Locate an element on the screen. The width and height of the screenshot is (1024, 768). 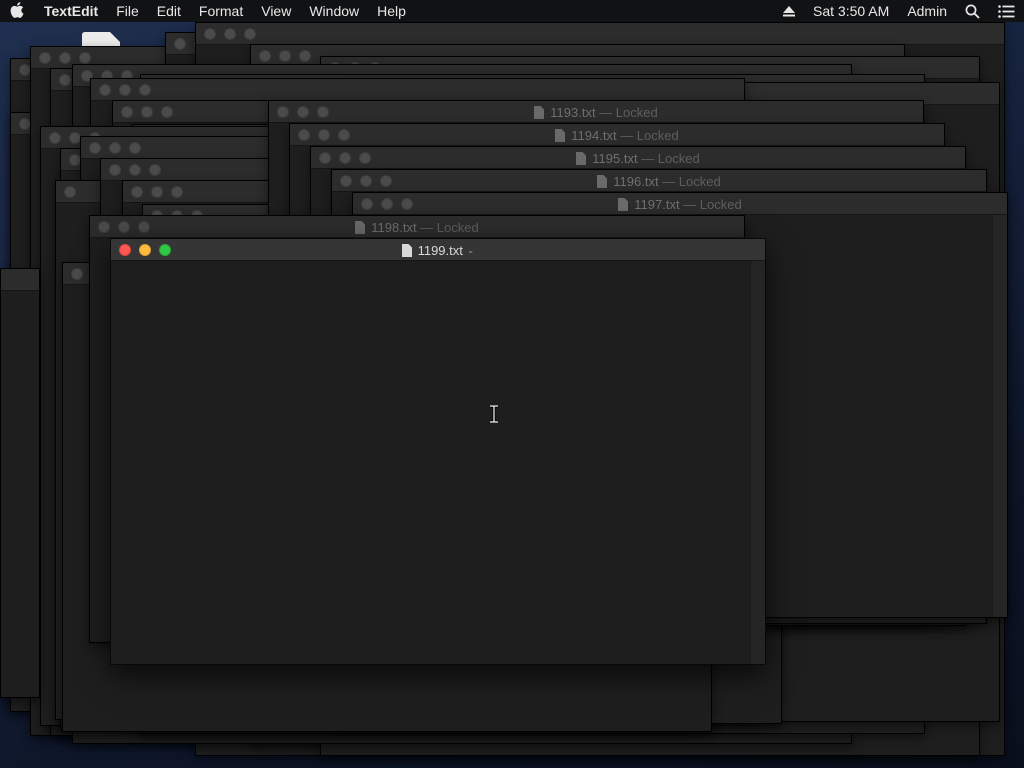
text-cursor-ibeam-icon is located at coordinates (494, 414).